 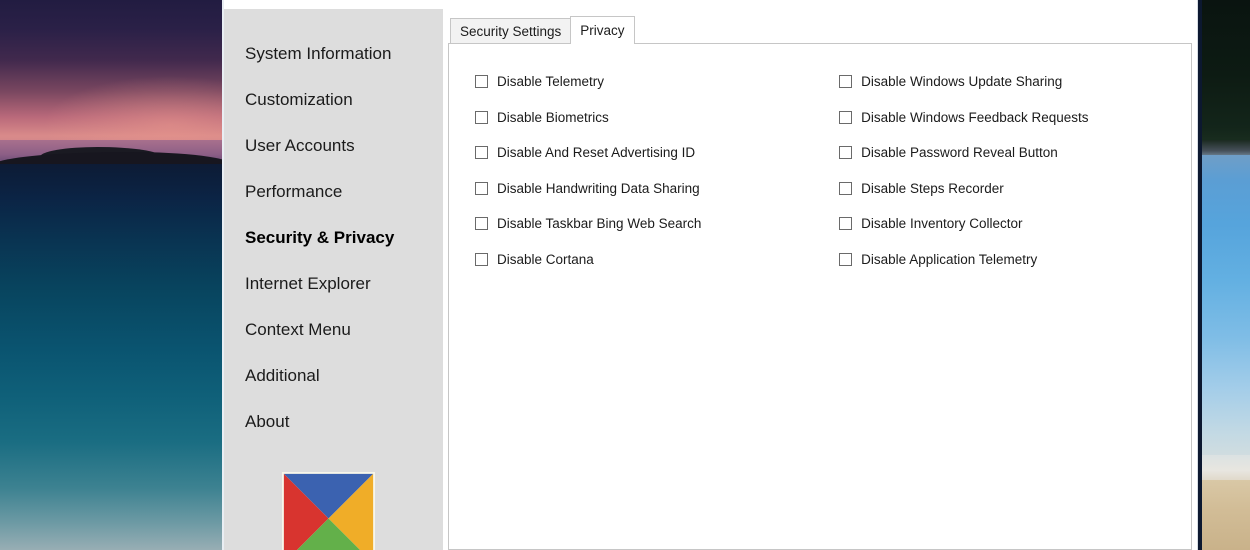 What do you see at coordinates (111, 357) in the screenshot?
I see `wallpaper-sea` at bounding box center [111, 357].